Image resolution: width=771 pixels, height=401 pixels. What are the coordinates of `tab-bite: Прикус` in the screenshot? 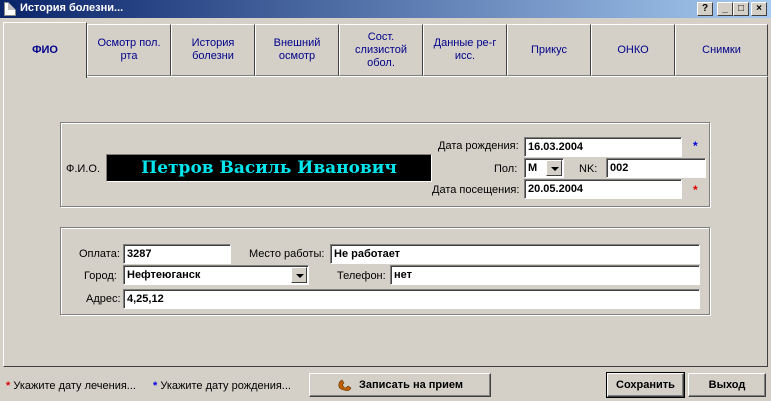 It's located at (549, 50).